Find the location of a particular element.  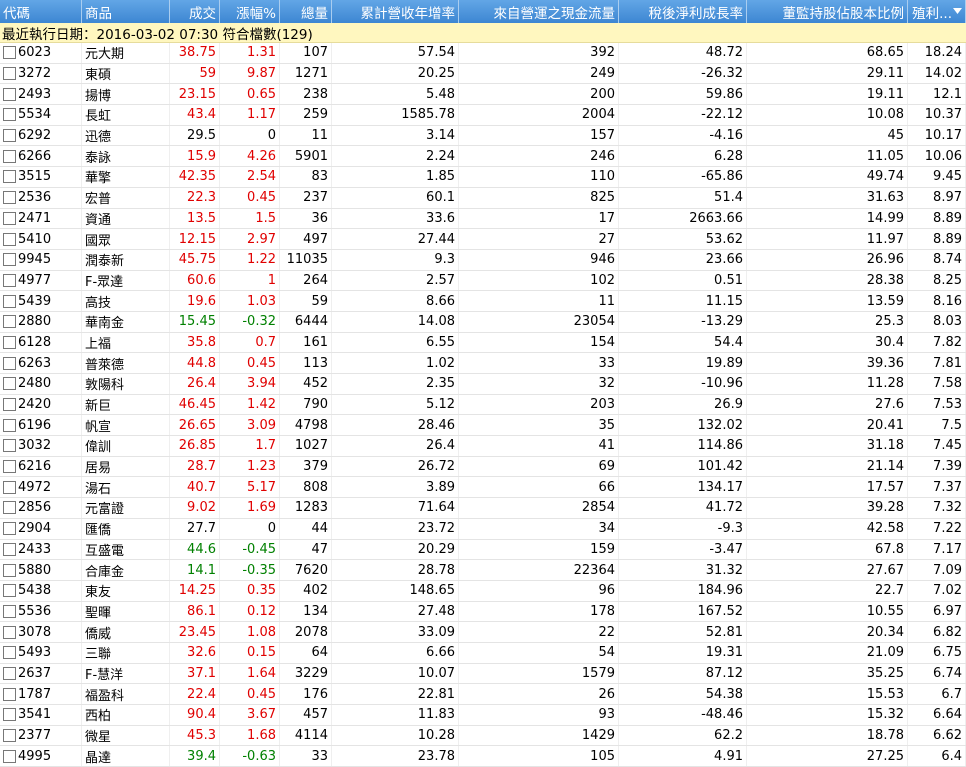

cell-net-profit-growth-text: 132.02 is located at coordinates (720, 425).